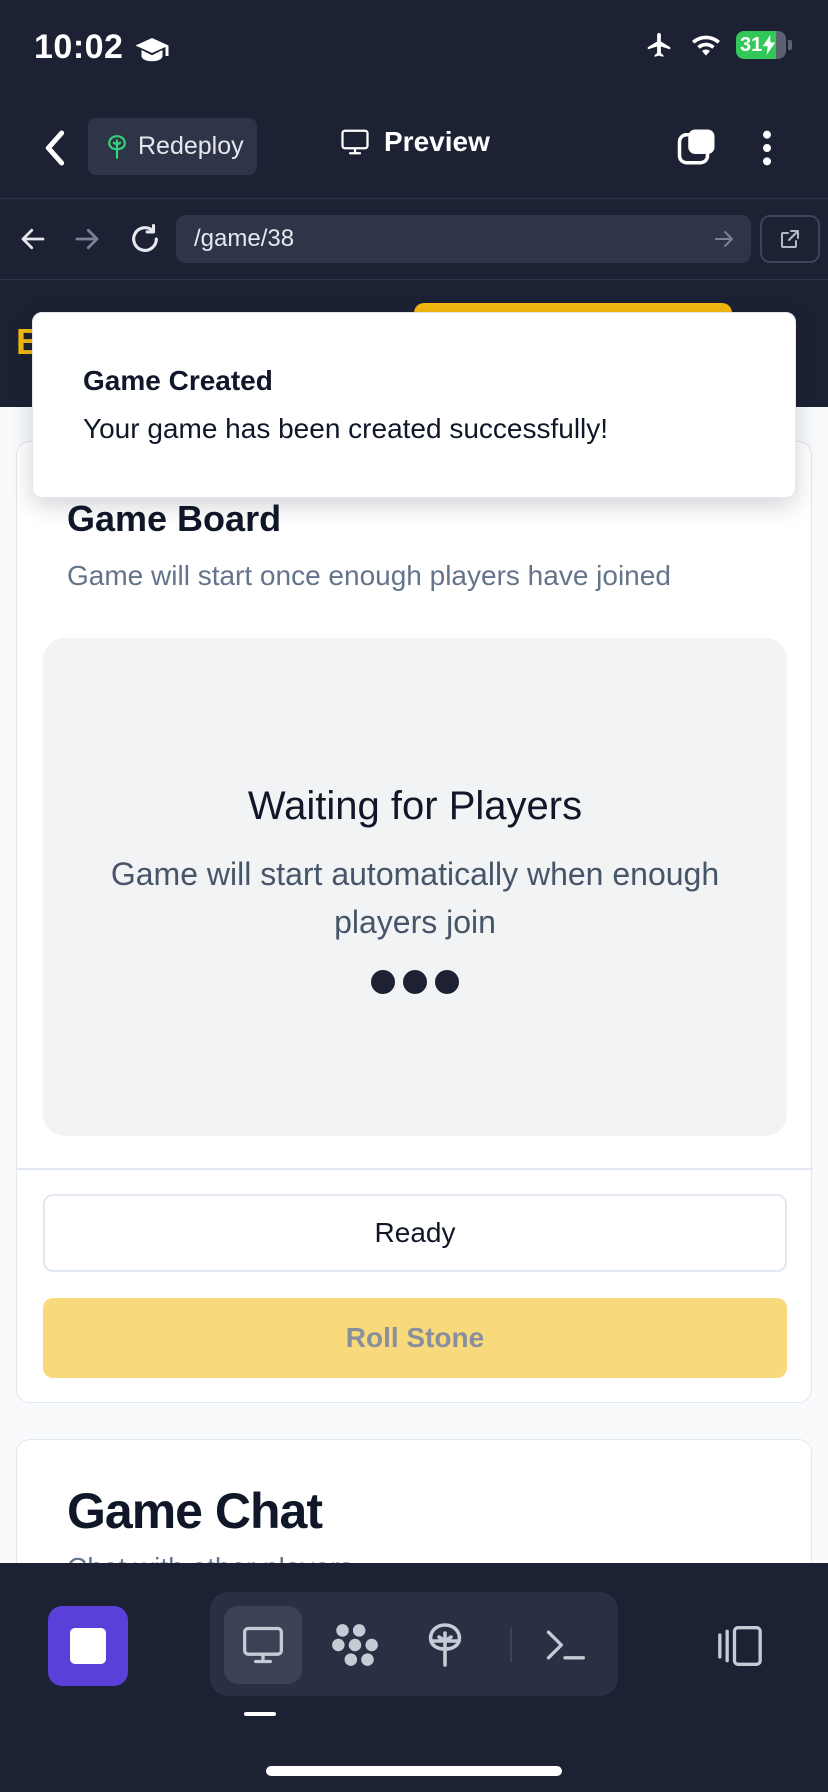 This screenshot has height=1792, width=828. What do you see at coordinates (117, 146) in the screenshot?
I see `tree-icon` at bounding box center [117, 146].